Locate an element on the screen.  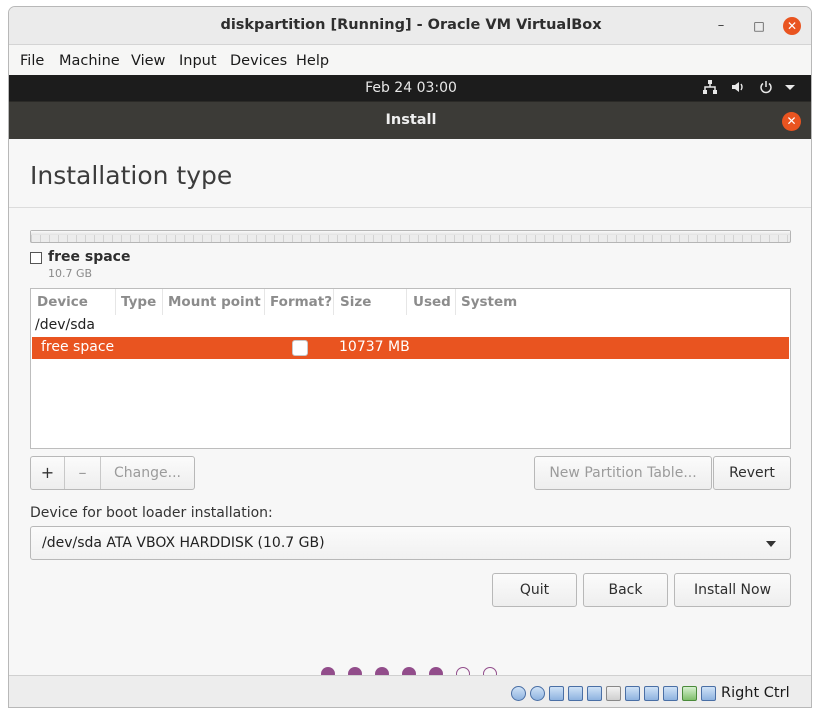
row-size-value: 10737 MB is located at coordinates (374, 347).